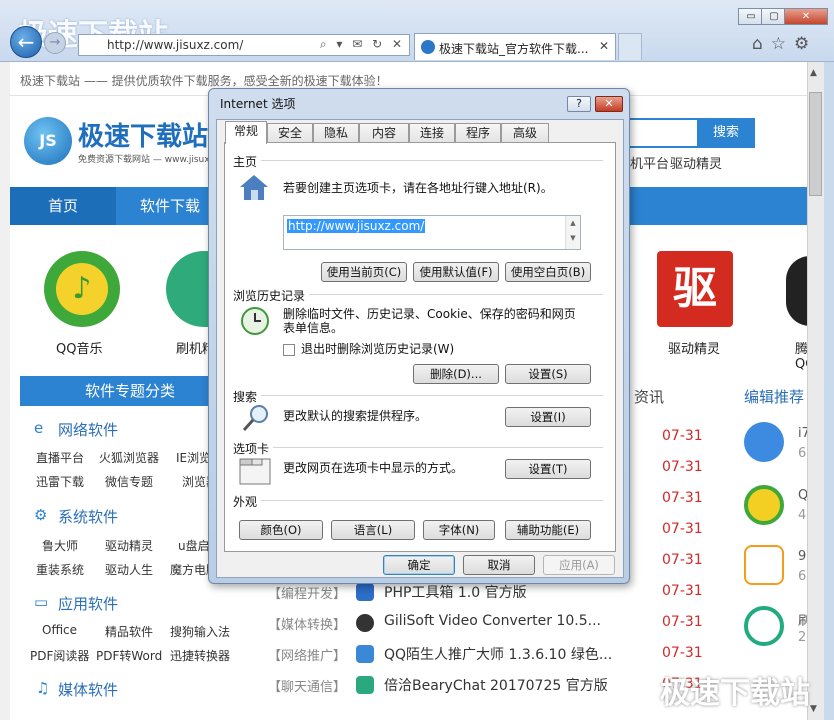 The width and height of the screenshot is (834, 720). What do you see at coordinates (129, 481) in the screenshot?
I see `category-link: 微信专题` at bounding box center [129, 481].